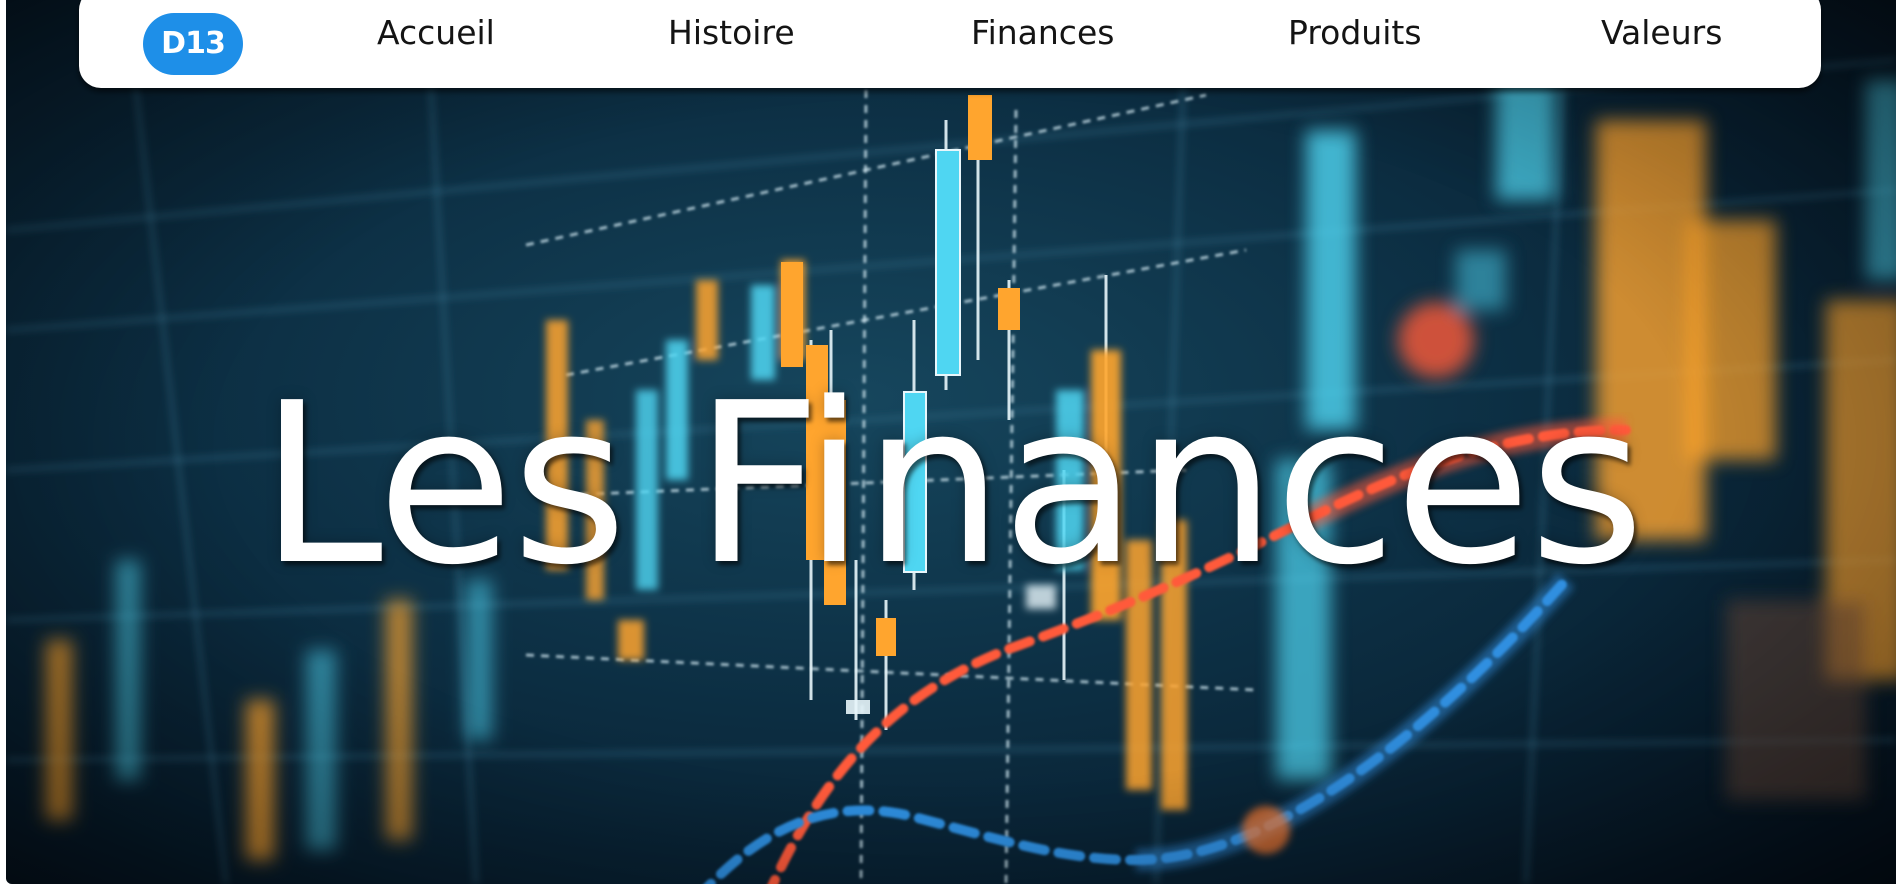 The image size is (1896, 884). What do you see at coordinates (1661, 33) in the screenshot?
I see `nav-item-valeurs: Valeurs` at bounding box center [1661, 33].